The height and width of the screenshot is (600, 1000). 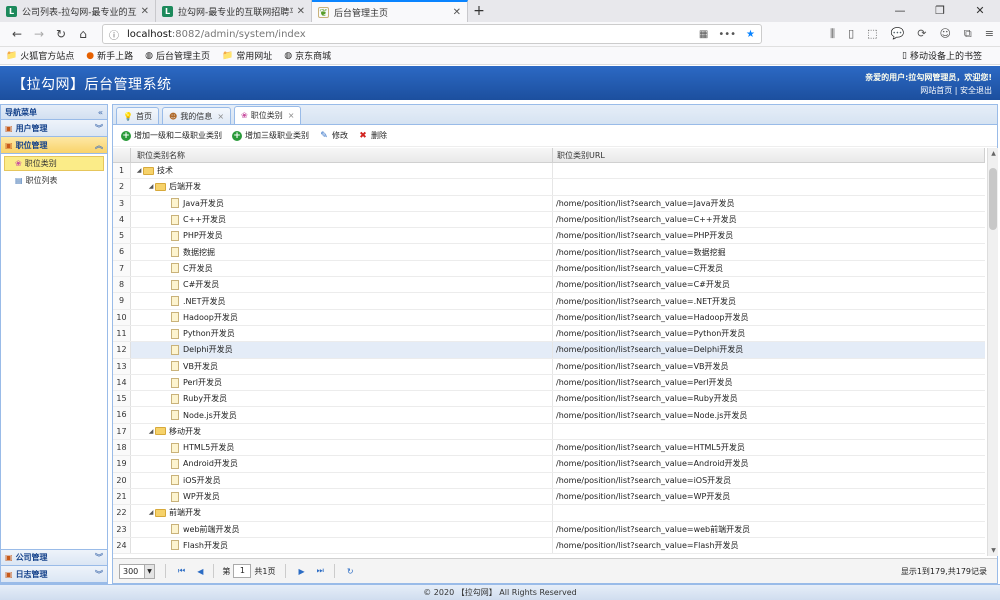 I want to click on grid-scrollbar: ▲ ▼, so click(x=992, y=352).